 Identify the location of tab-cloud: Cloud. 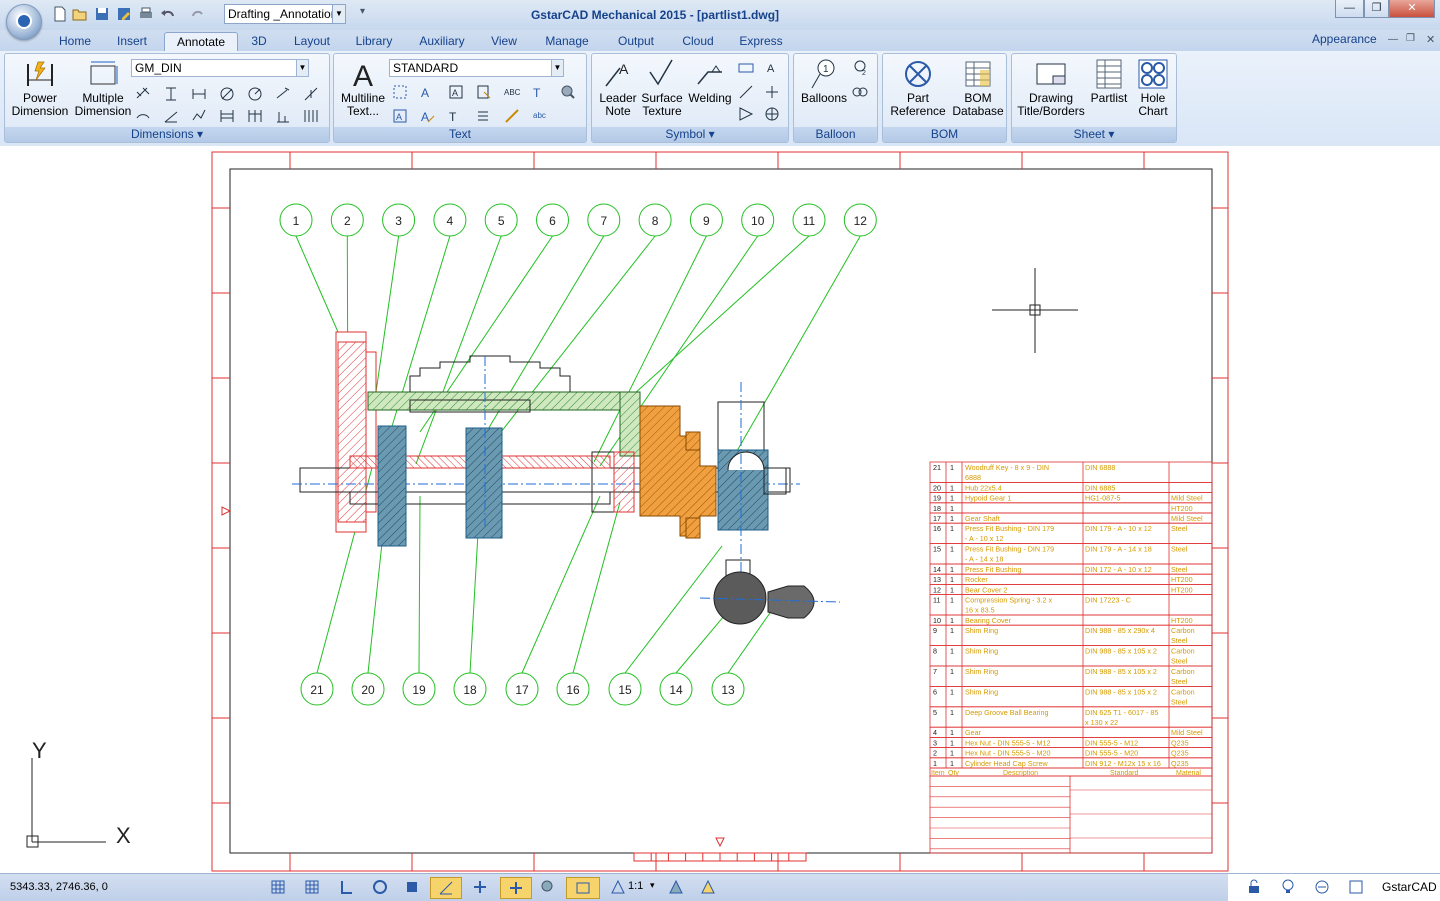
(698, 41).